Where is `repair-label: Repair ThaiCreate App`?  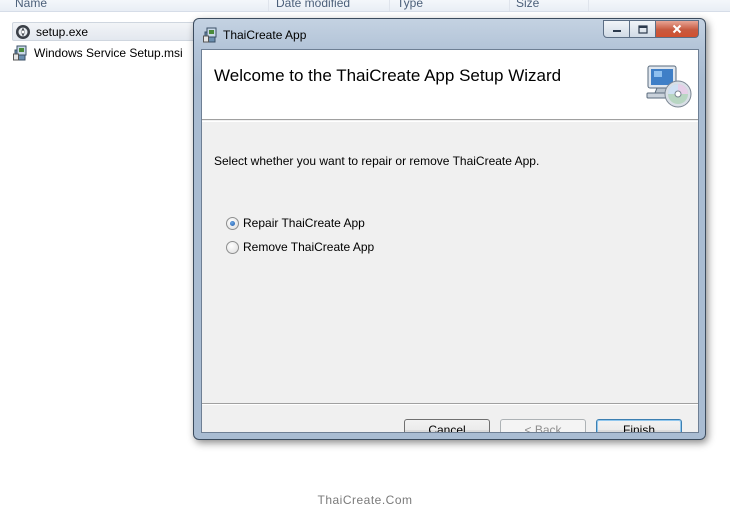
repair-label: Repair ThaiCreate App is located at coordinates (304, 223).